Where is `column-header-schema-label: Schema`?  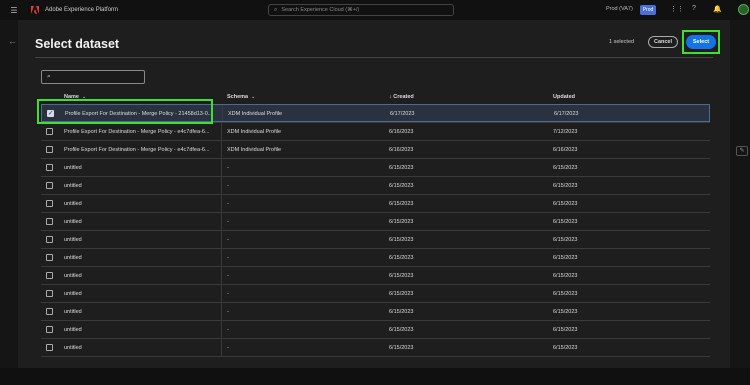 column-header-schema-label: Schema is located at coordinates (238, 97).